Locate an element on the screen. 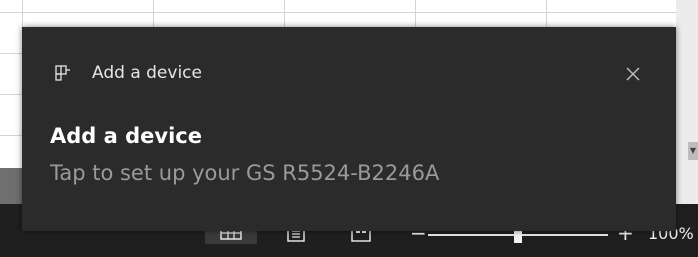 This screenshot has height=257, width=698. close-button is located at coordinates (633, 74).